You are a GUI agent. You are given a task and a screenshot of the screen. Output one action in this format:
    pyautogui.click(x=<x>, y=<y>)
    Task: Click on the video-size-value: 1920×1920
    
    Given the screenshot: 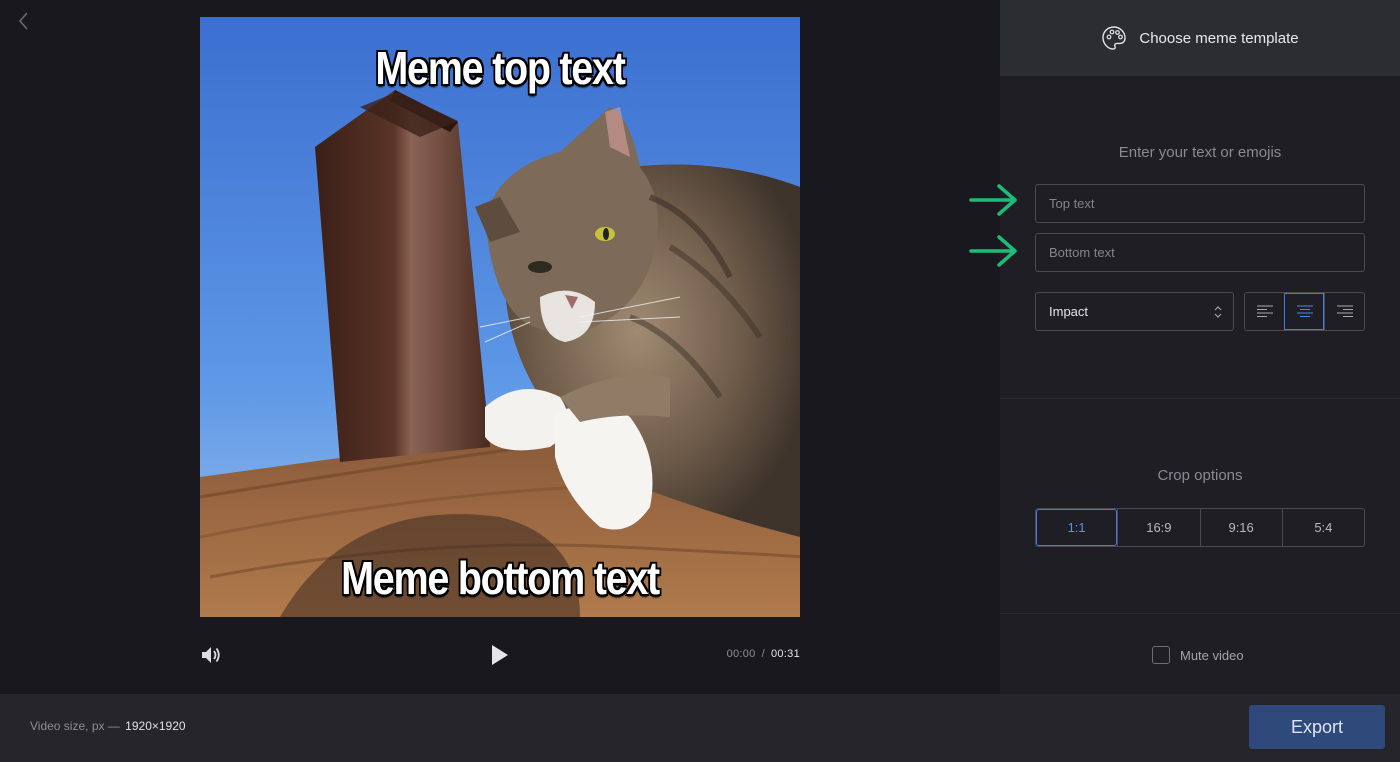 What is the action you would take?
    pyautogui.click(x=155, y=726)
    